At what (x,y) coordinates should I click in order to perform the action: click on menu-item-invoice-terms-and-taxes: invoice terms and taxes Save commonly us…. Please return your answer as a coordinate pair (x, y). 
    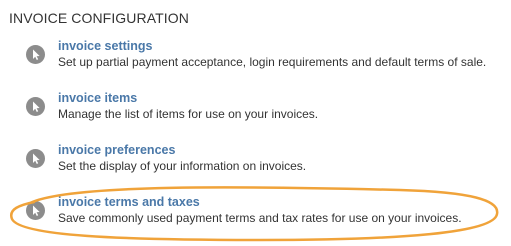
    Looking at the image, I should click on (266, 213).